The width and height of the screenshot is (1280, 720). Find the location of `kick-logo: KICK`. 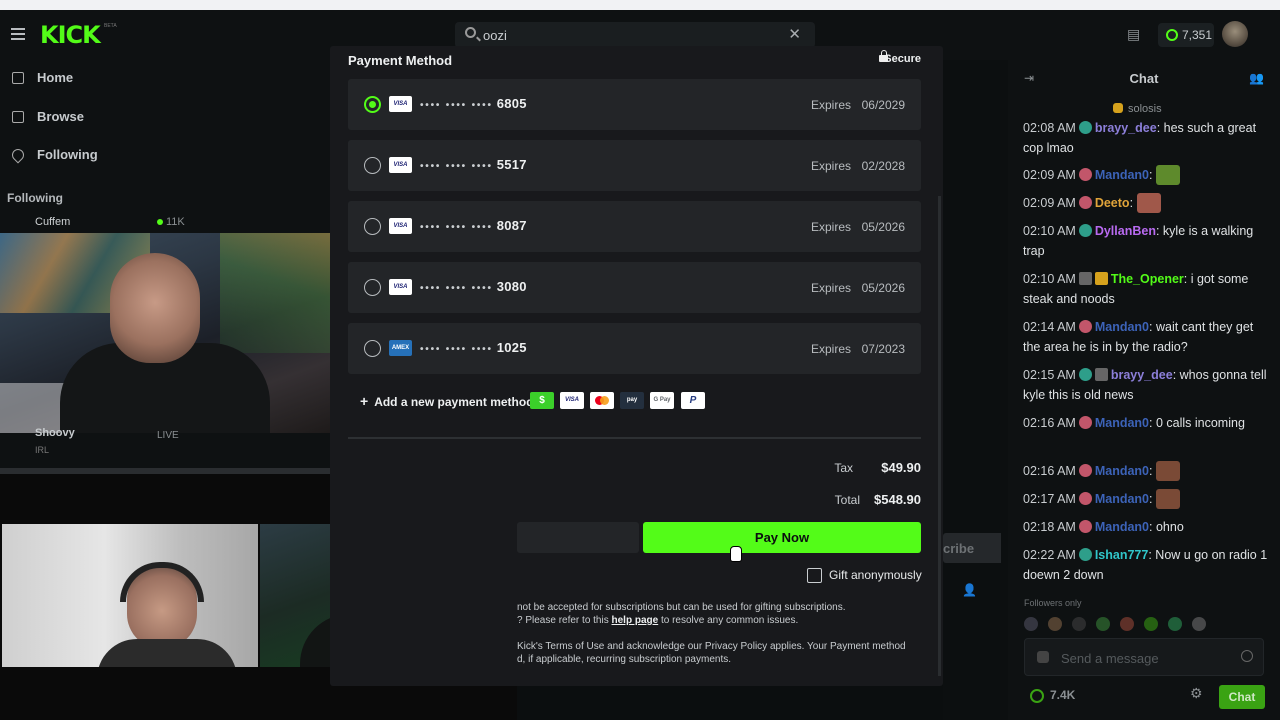

kick-logo: KICK is located at coordinates (70, 35).